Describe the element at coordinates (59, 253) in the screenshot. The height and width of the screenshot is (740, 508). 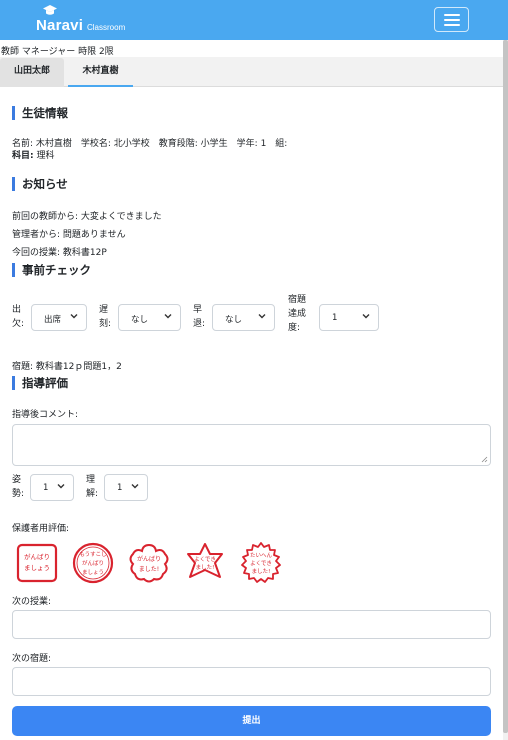
I see `notice-item: 今回の授業: 教科書12P` at that location.